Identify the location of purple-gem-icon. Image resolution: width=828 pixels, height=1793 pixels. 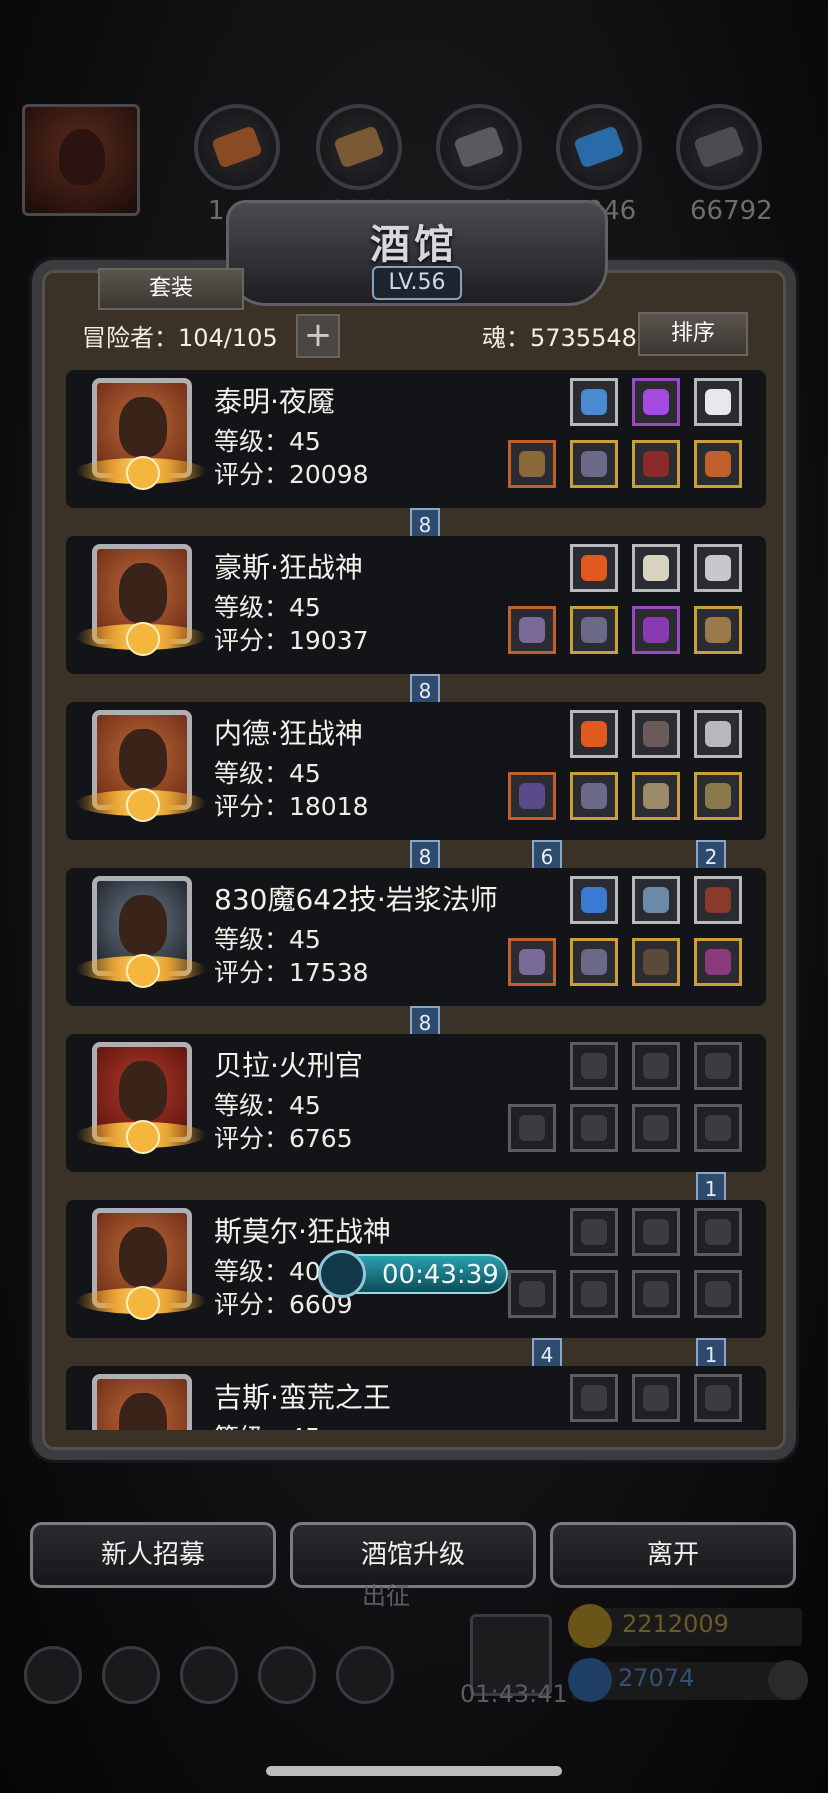
(656, 402).